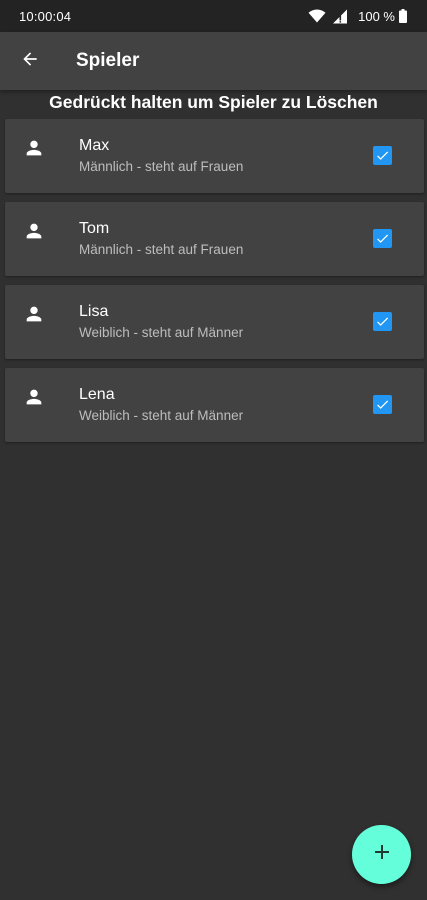  I want to click on signal-icon, so click(340, 16).